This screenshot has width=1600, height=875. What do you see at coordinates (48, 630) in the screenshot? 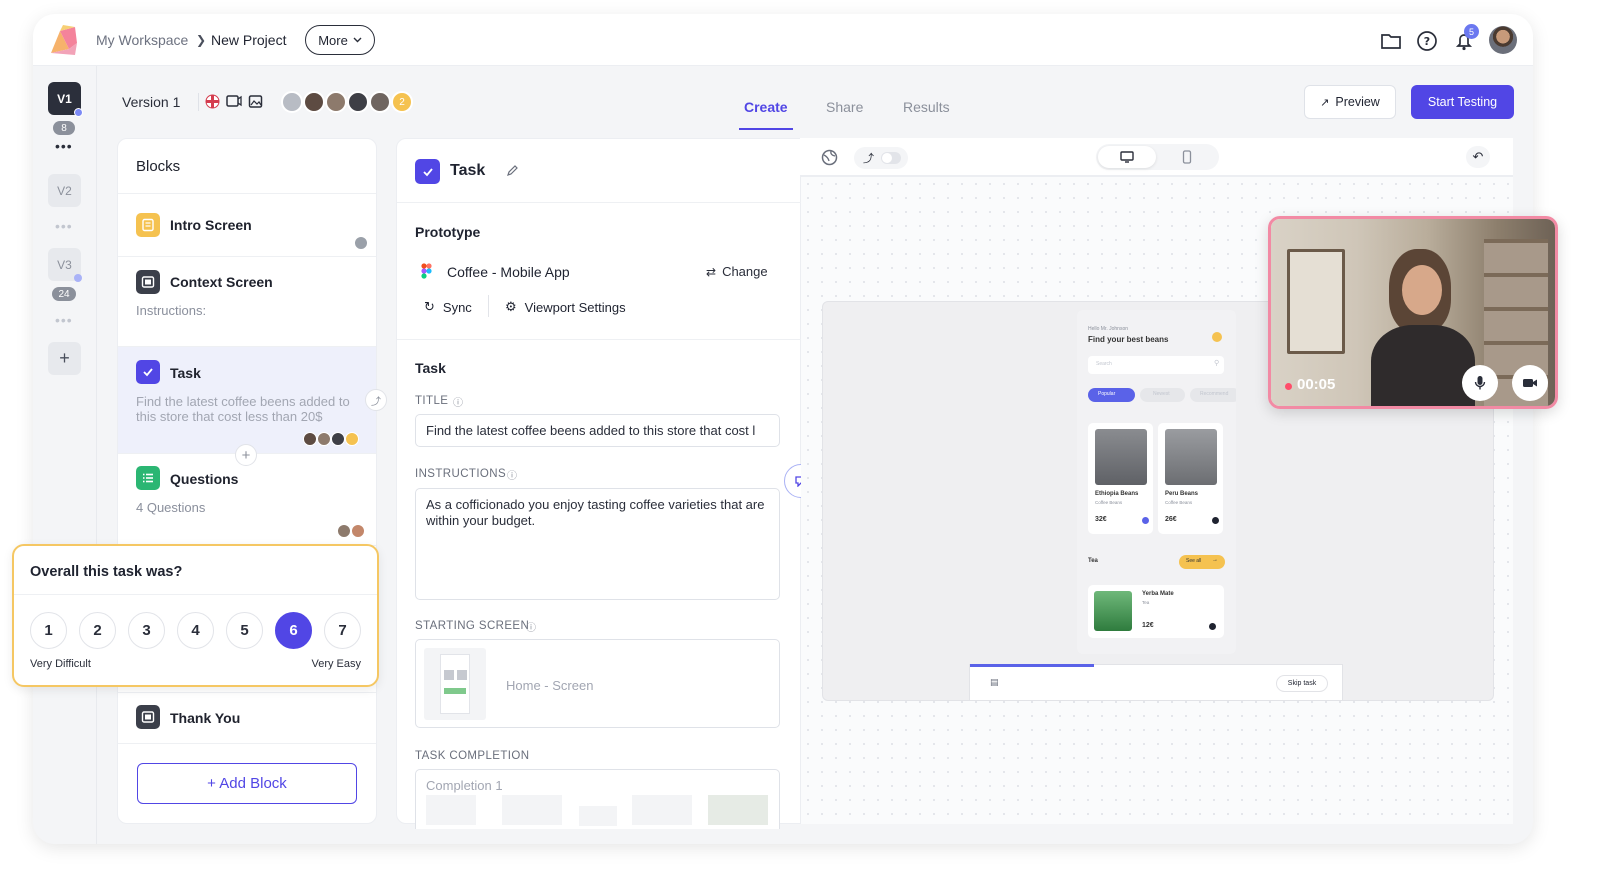
I see `rating-option-1: 1` at bounding box center [48, 630].